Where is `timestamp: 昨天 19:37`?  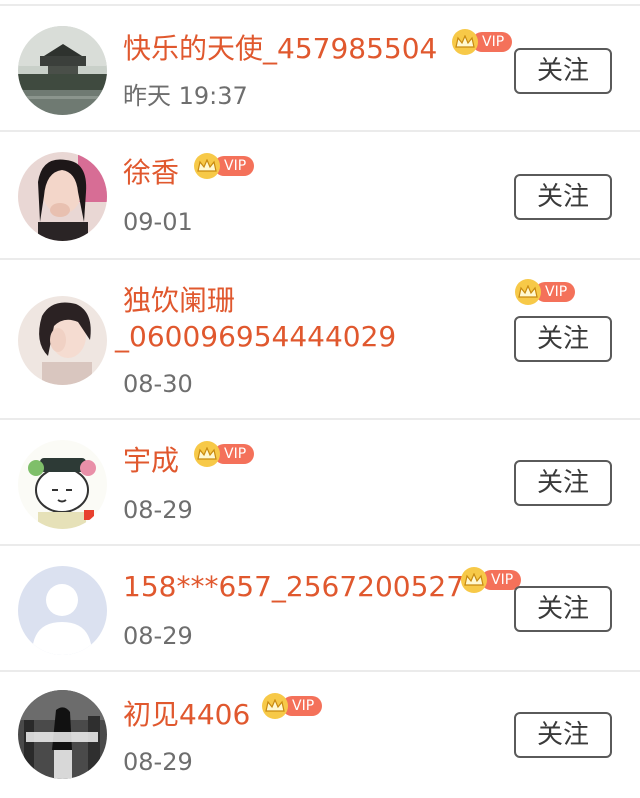 timestamp: 昨天 19:37 is located at coordinates (185, 96).